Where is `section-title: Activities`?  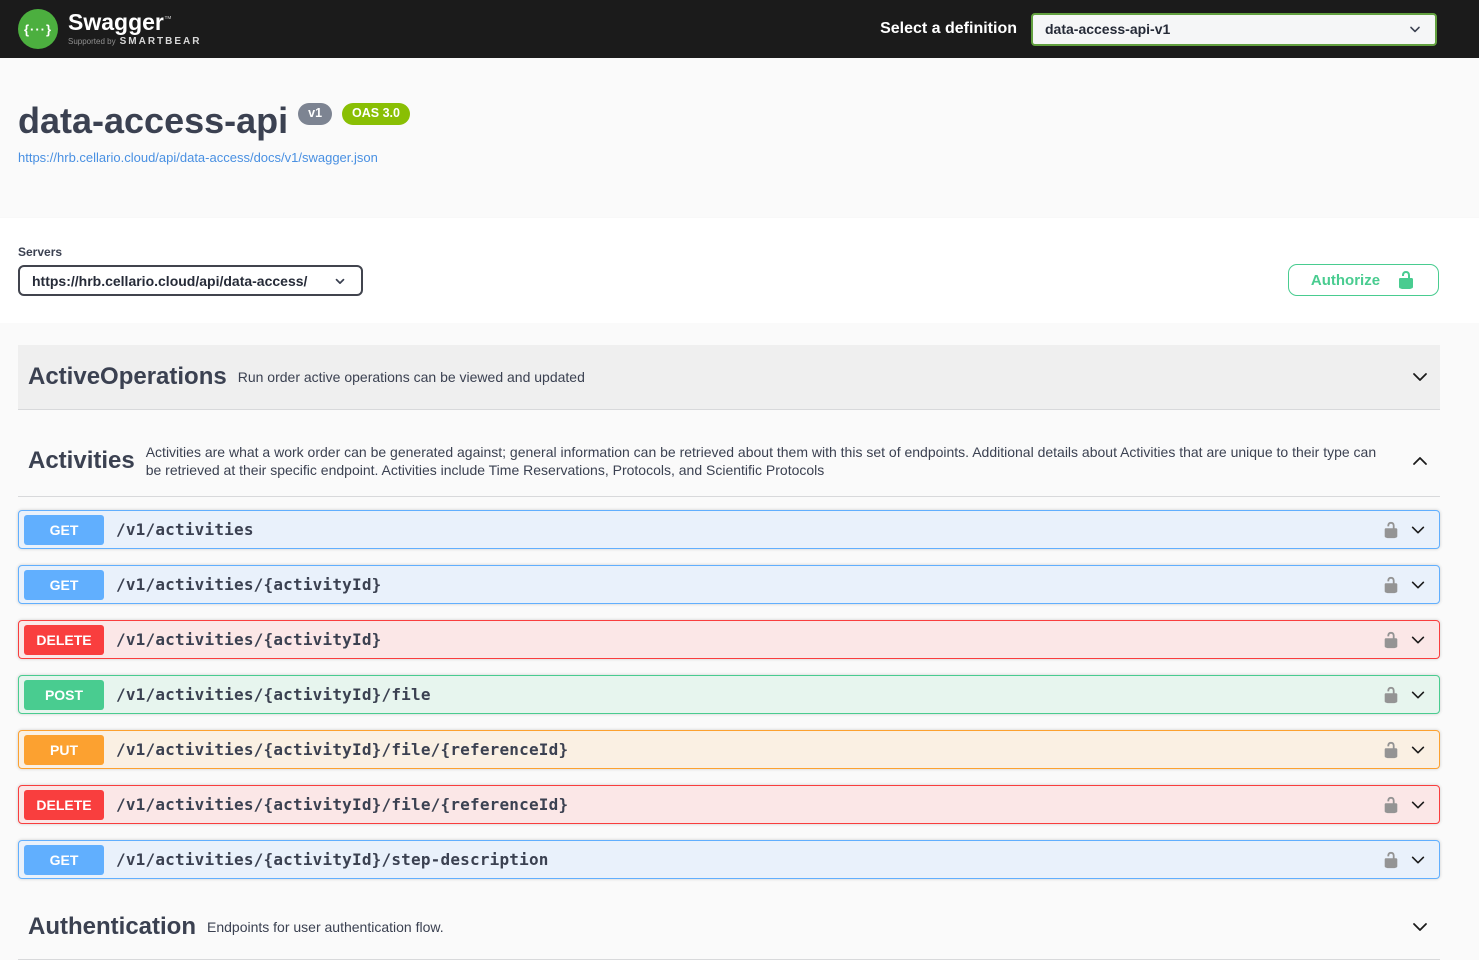 section-title: Activities is located at coordinates (81, 461).